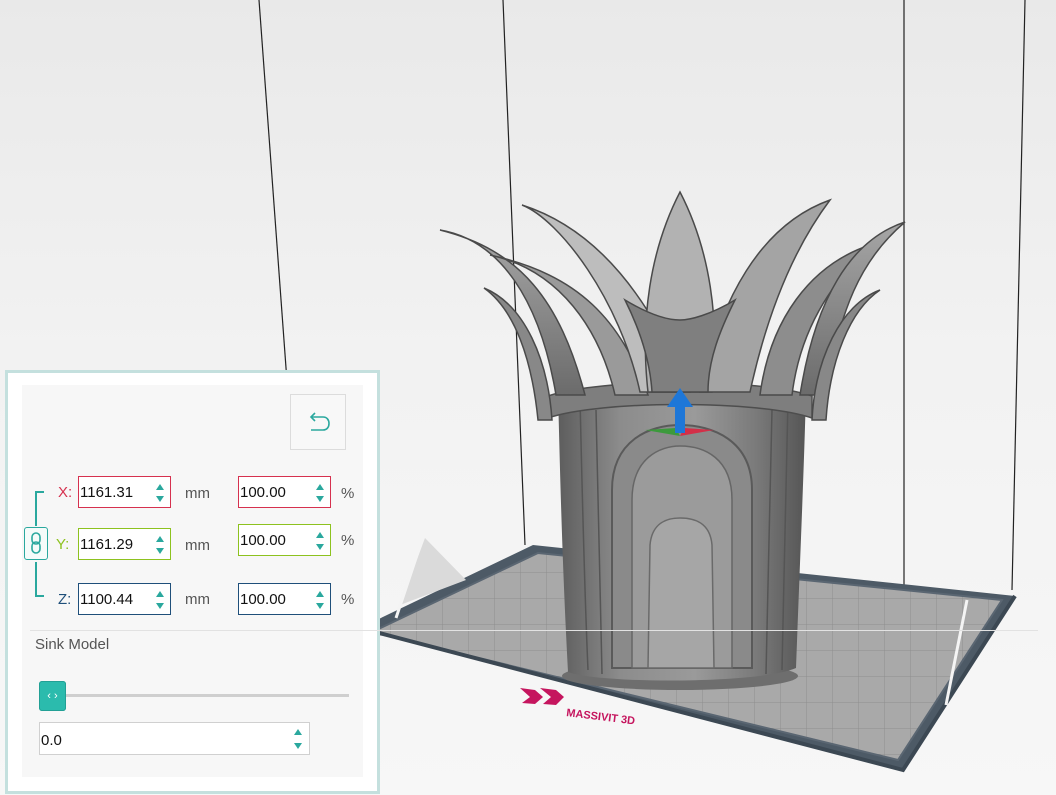 This screenshot has height=795, width=1056. Describe the element at coordinates (107, 599) in the screenshot. I see `size-z-value: 1100.44` at that location.